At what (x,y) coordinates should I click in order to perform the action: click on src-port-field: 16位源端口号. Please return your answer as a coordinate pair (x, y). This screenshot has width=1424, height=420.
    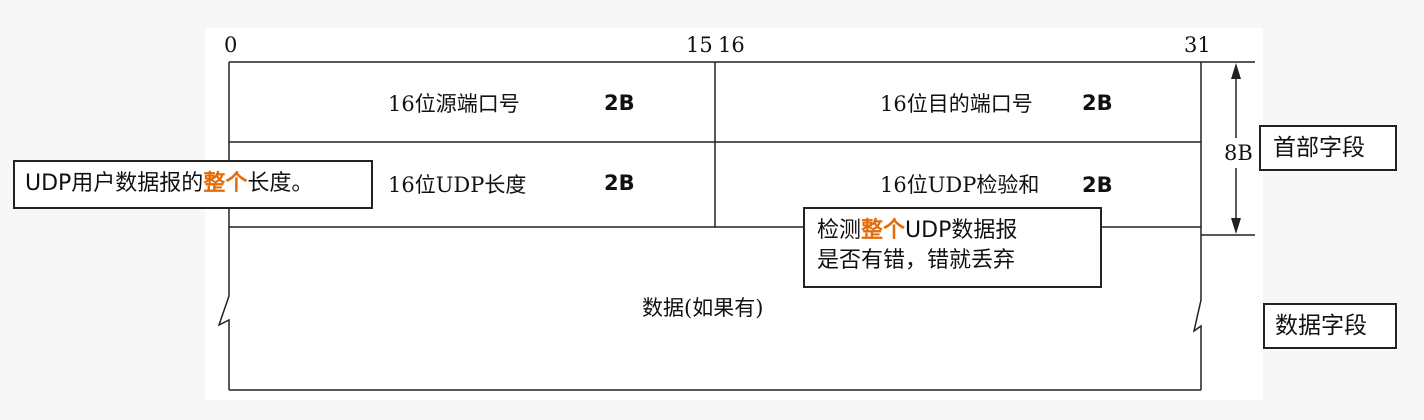
    Looking at the image, I should click on (454, 104).